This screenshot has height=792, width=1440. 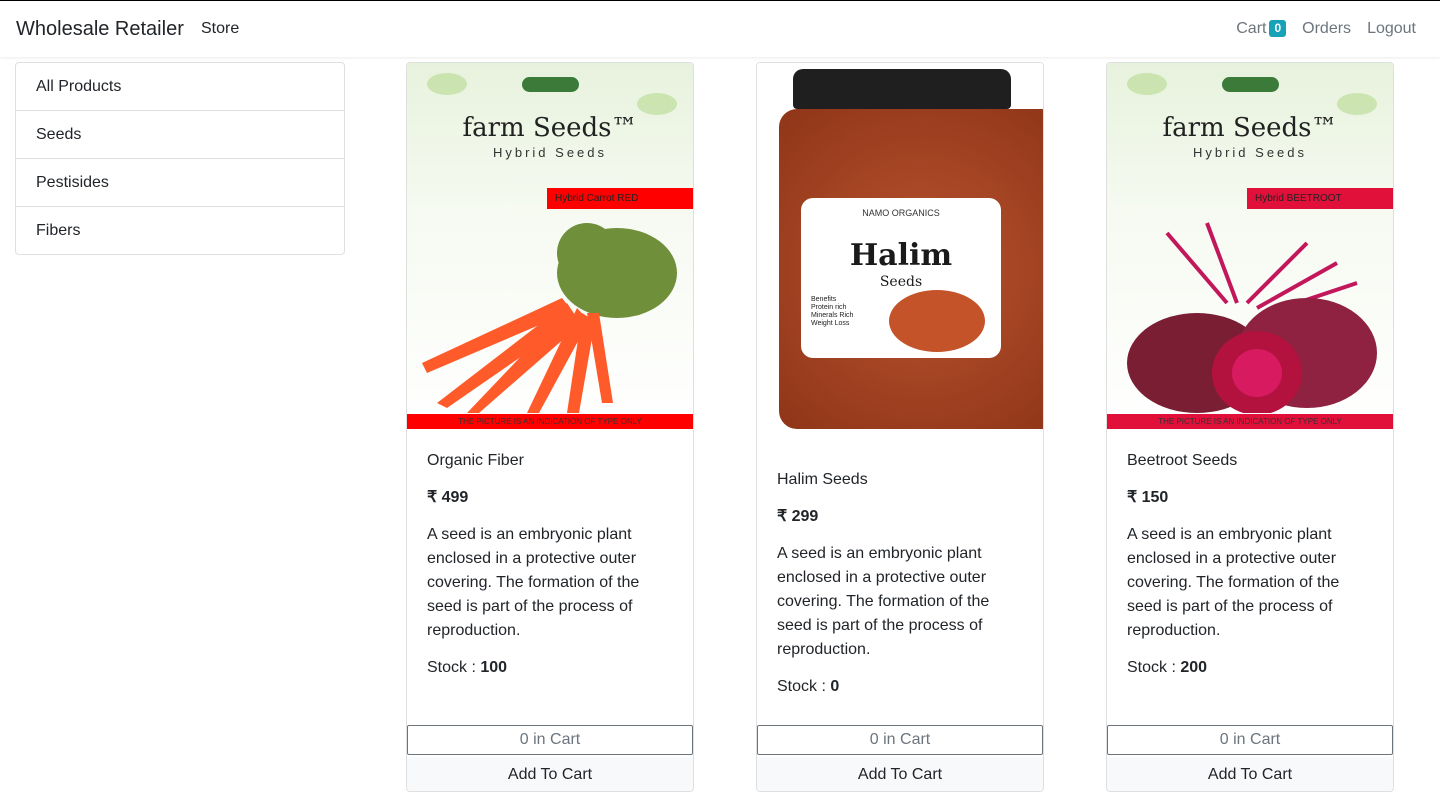 I want to click on seed-circle-illustration, so click(x=937, y=321).